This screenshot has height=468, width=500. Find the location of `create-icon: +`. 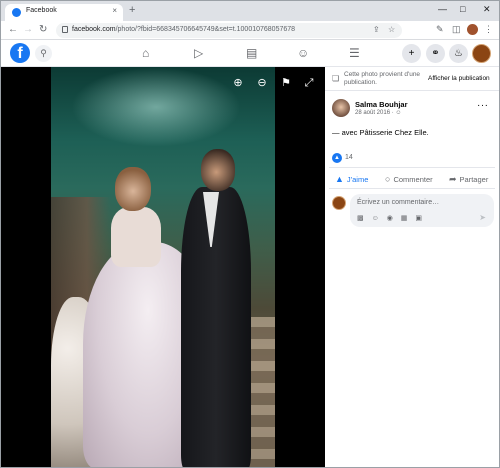

create-icon: + is located at coordinates (411, 53).